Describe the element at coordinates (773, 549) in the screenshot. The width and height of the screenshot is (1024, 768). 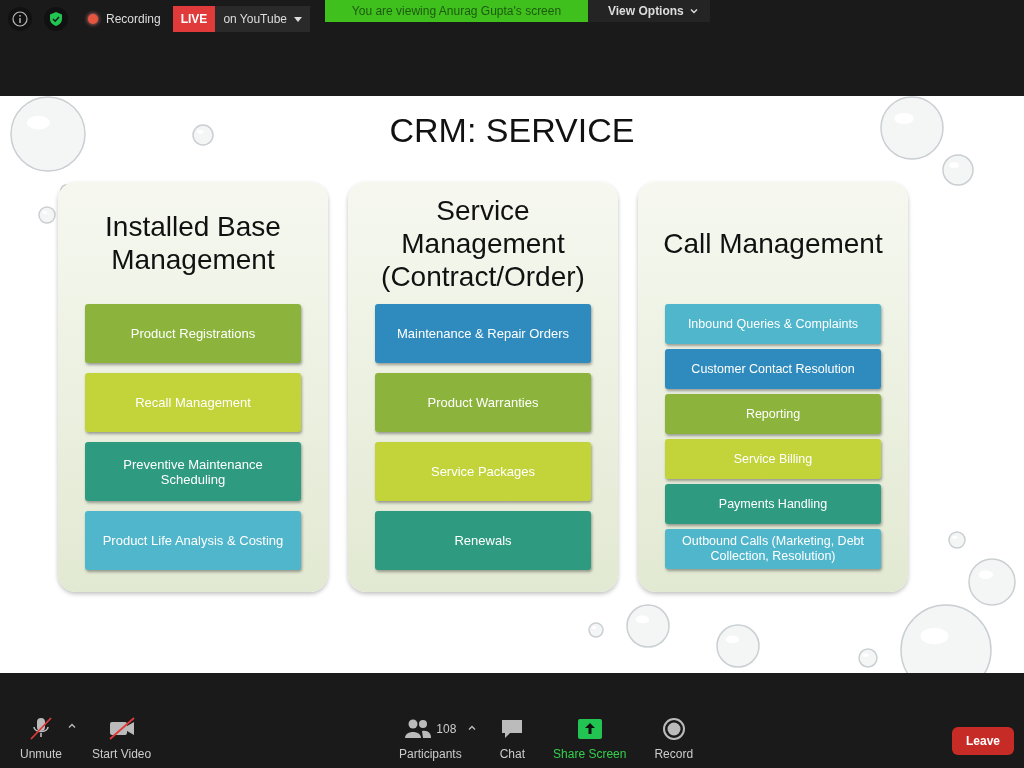
I see `feature-tile: Outbound Calls (Marketing, Debt Collection, Resolution)` at that location.